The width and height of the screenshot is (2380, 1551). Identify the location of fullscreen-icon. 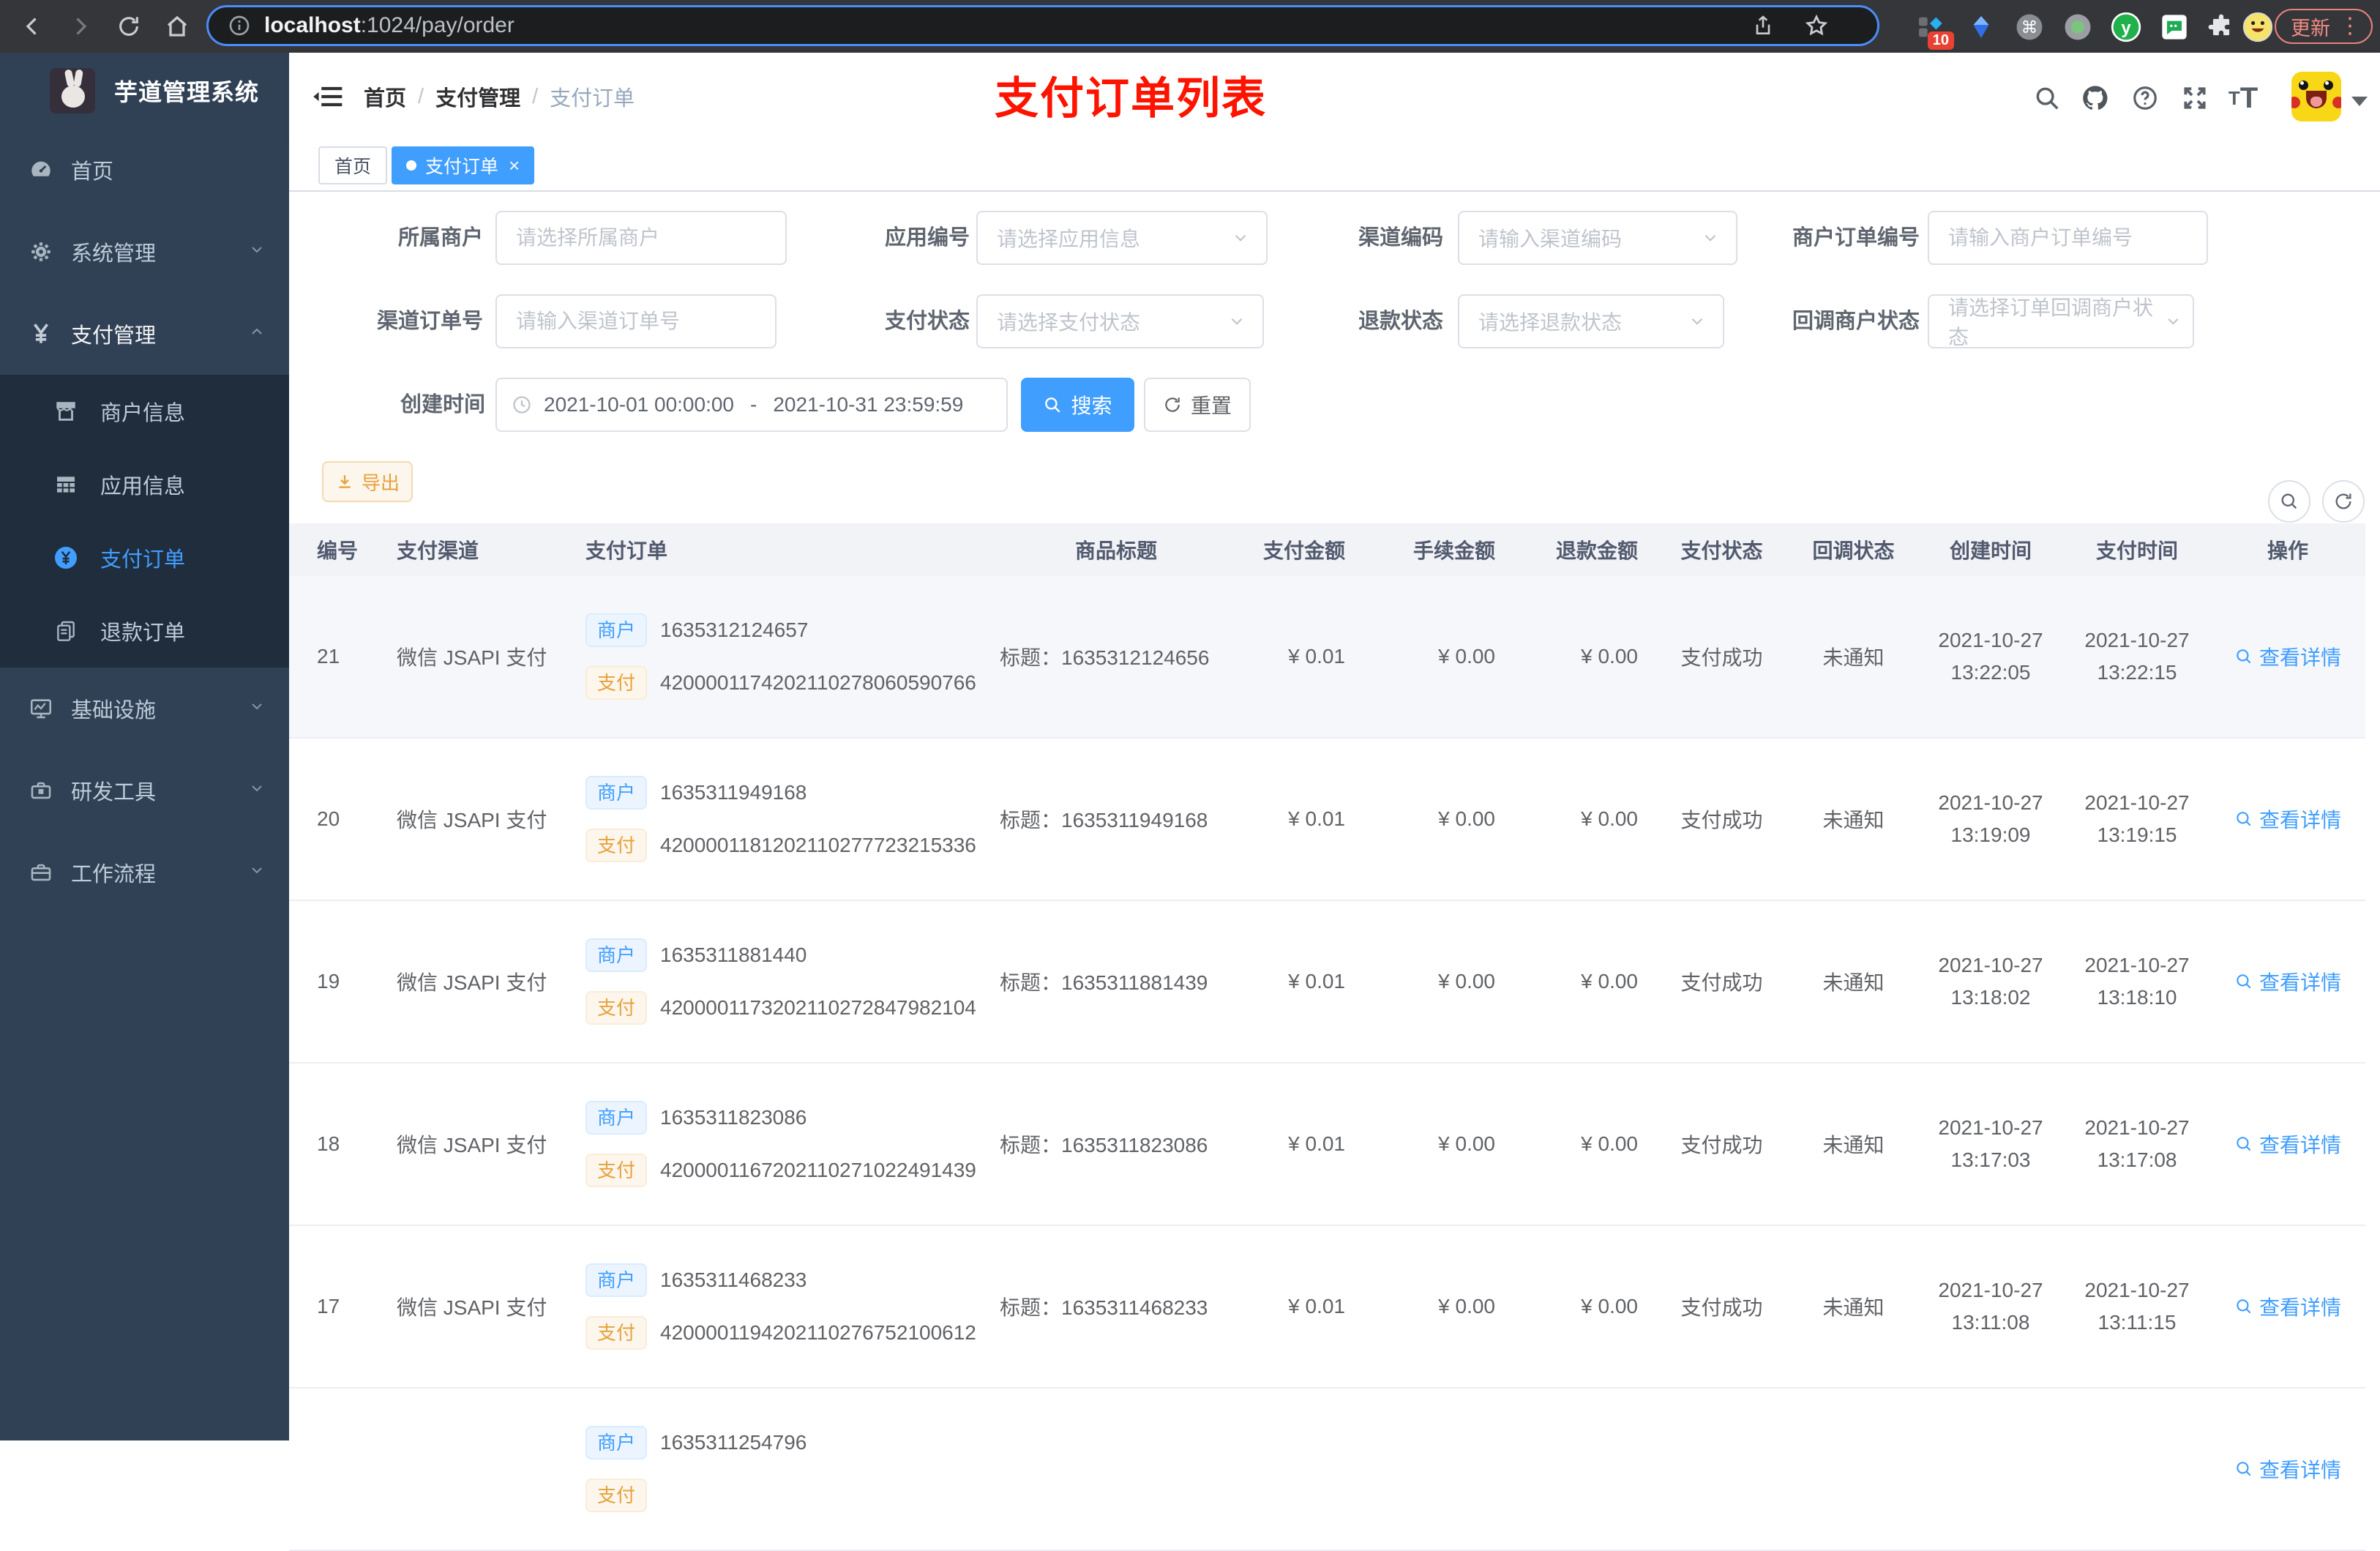
(2195, 98).